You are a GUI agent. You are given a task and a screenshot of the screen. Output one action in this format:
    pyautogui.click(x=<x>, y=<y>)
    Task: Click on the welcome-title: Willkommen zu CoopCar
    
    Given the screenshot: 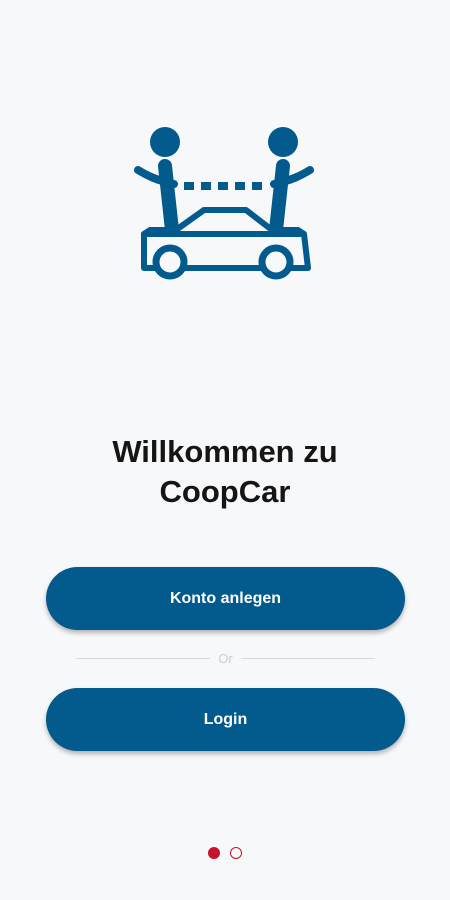 What is the action you would take?
    pyautogui.click(x=225, y=472)
    